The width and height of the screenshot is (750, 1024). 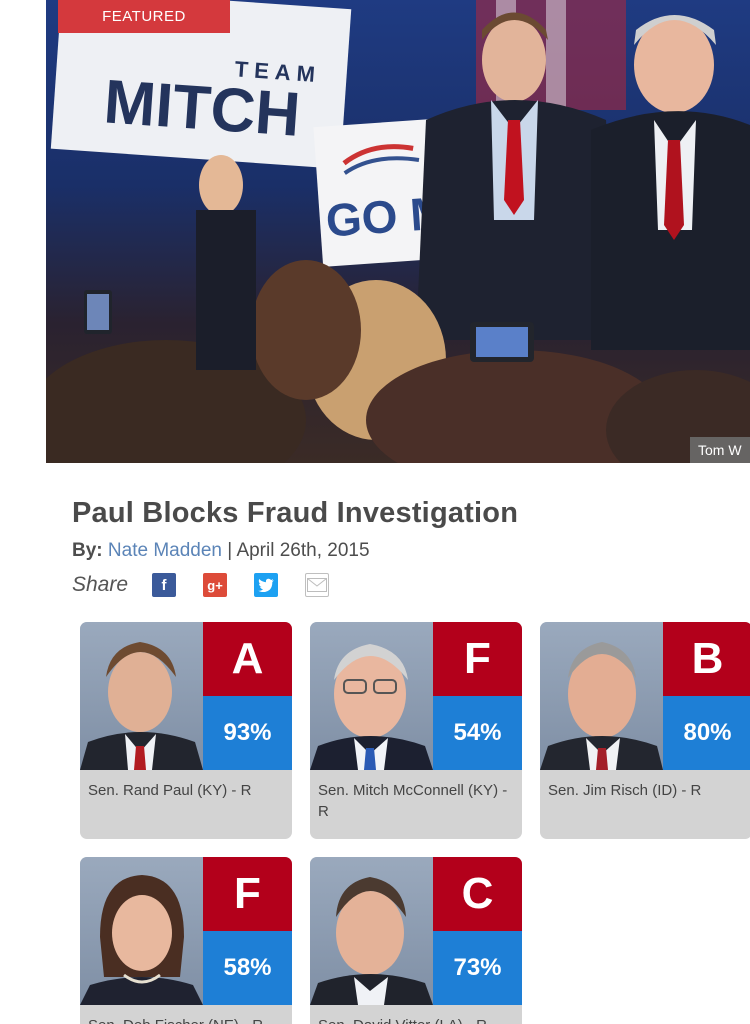 What do you see at coordinates (417, 1019) in the screenshot?
I see `senator-name: Sen. David Vitter (LA) - R` at bounding box center [417, 1019].